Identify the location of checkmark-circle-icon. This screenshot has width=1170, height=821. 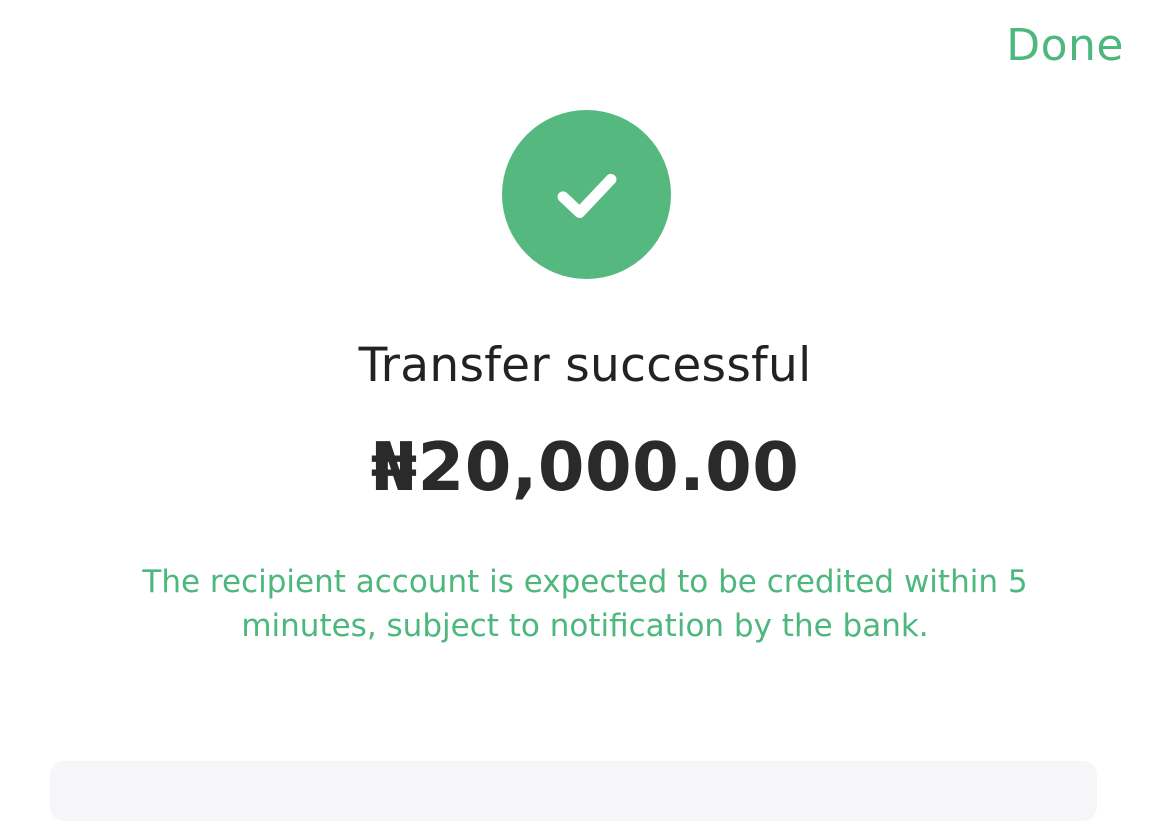
(586, 194).